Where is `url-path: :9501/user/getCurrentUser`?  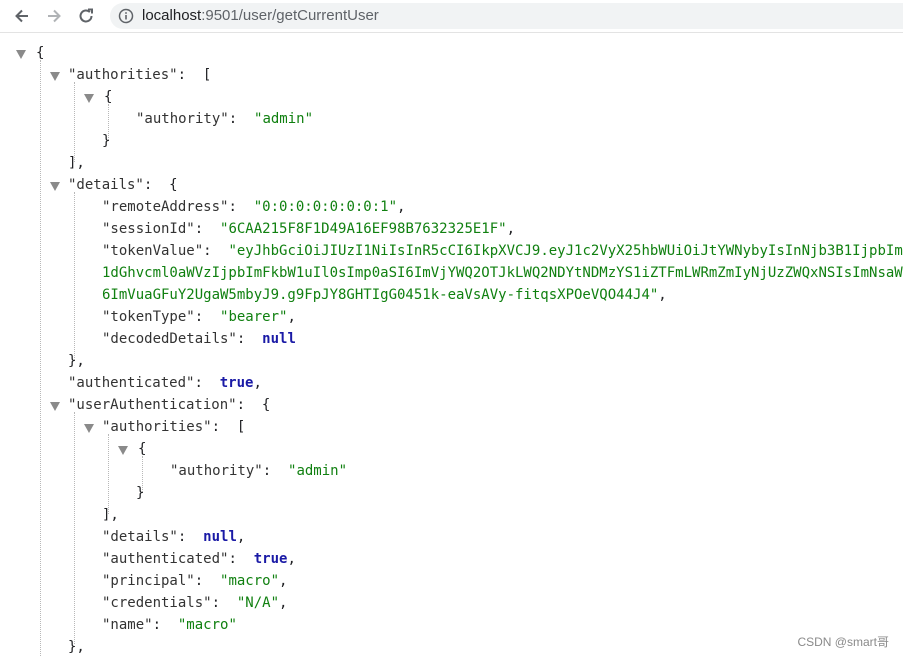 url-path: :9501/user/getCurrentUser is located at coordinates (290, 15).